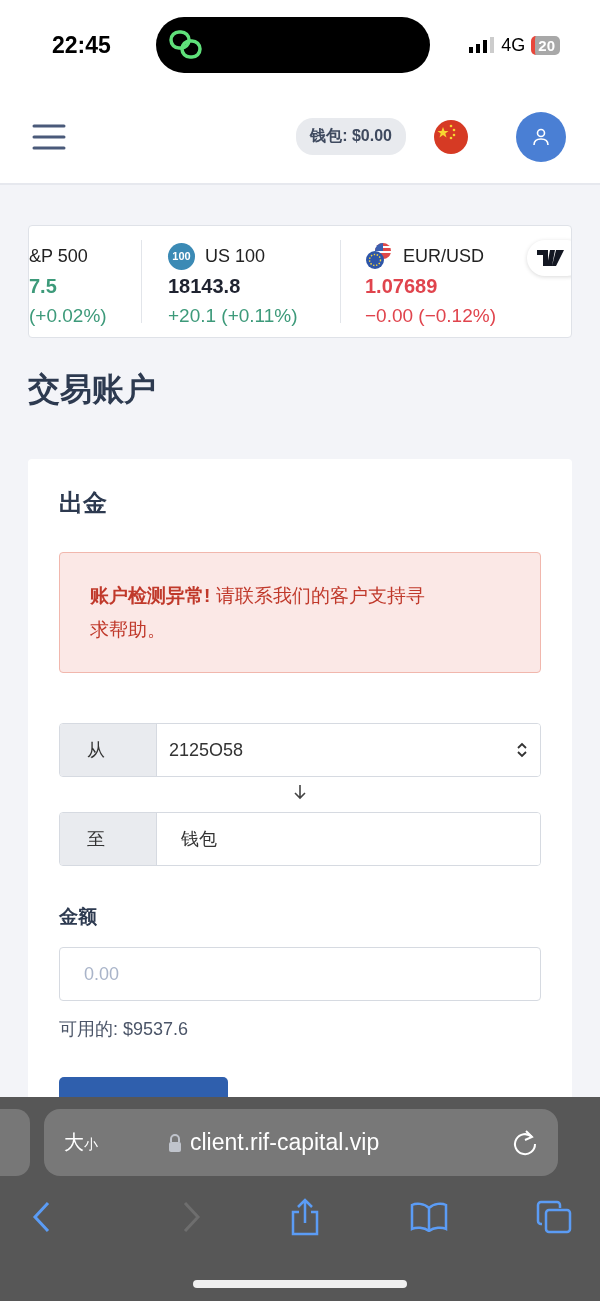  I want to click on text-size-button: 大小, so click(81, 1142).